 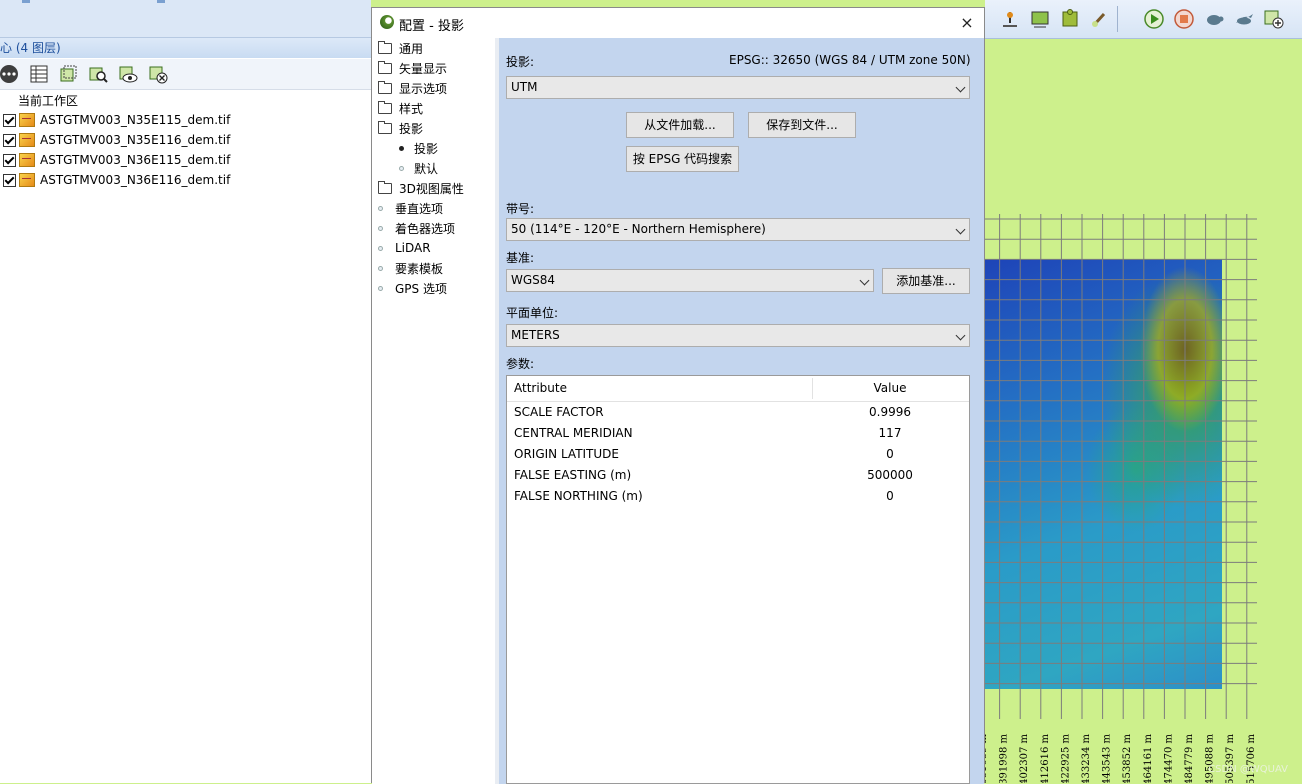 What do you see at coordinates (738, 475) in the screenshot?
I see `table-row: FALSE EASTING (m) 500000` at bounding box center [738, 475].